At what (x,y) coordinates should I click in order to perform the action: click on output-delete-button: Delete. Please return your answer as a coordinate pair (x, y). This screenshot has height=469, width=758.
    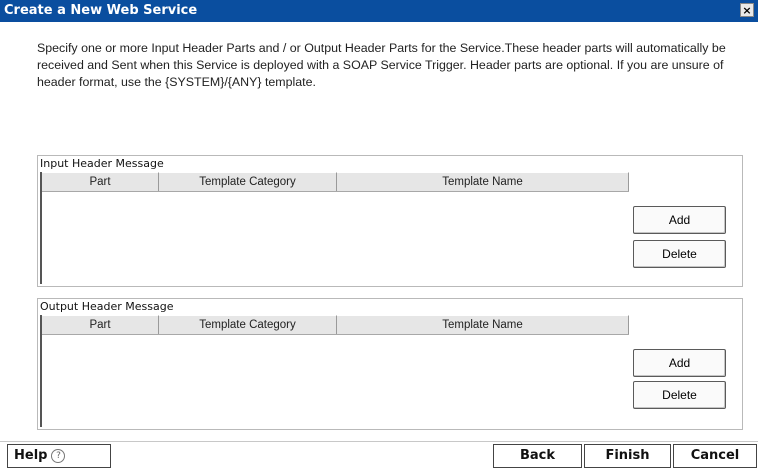
    Looking at the image, I should click on (679, 395).